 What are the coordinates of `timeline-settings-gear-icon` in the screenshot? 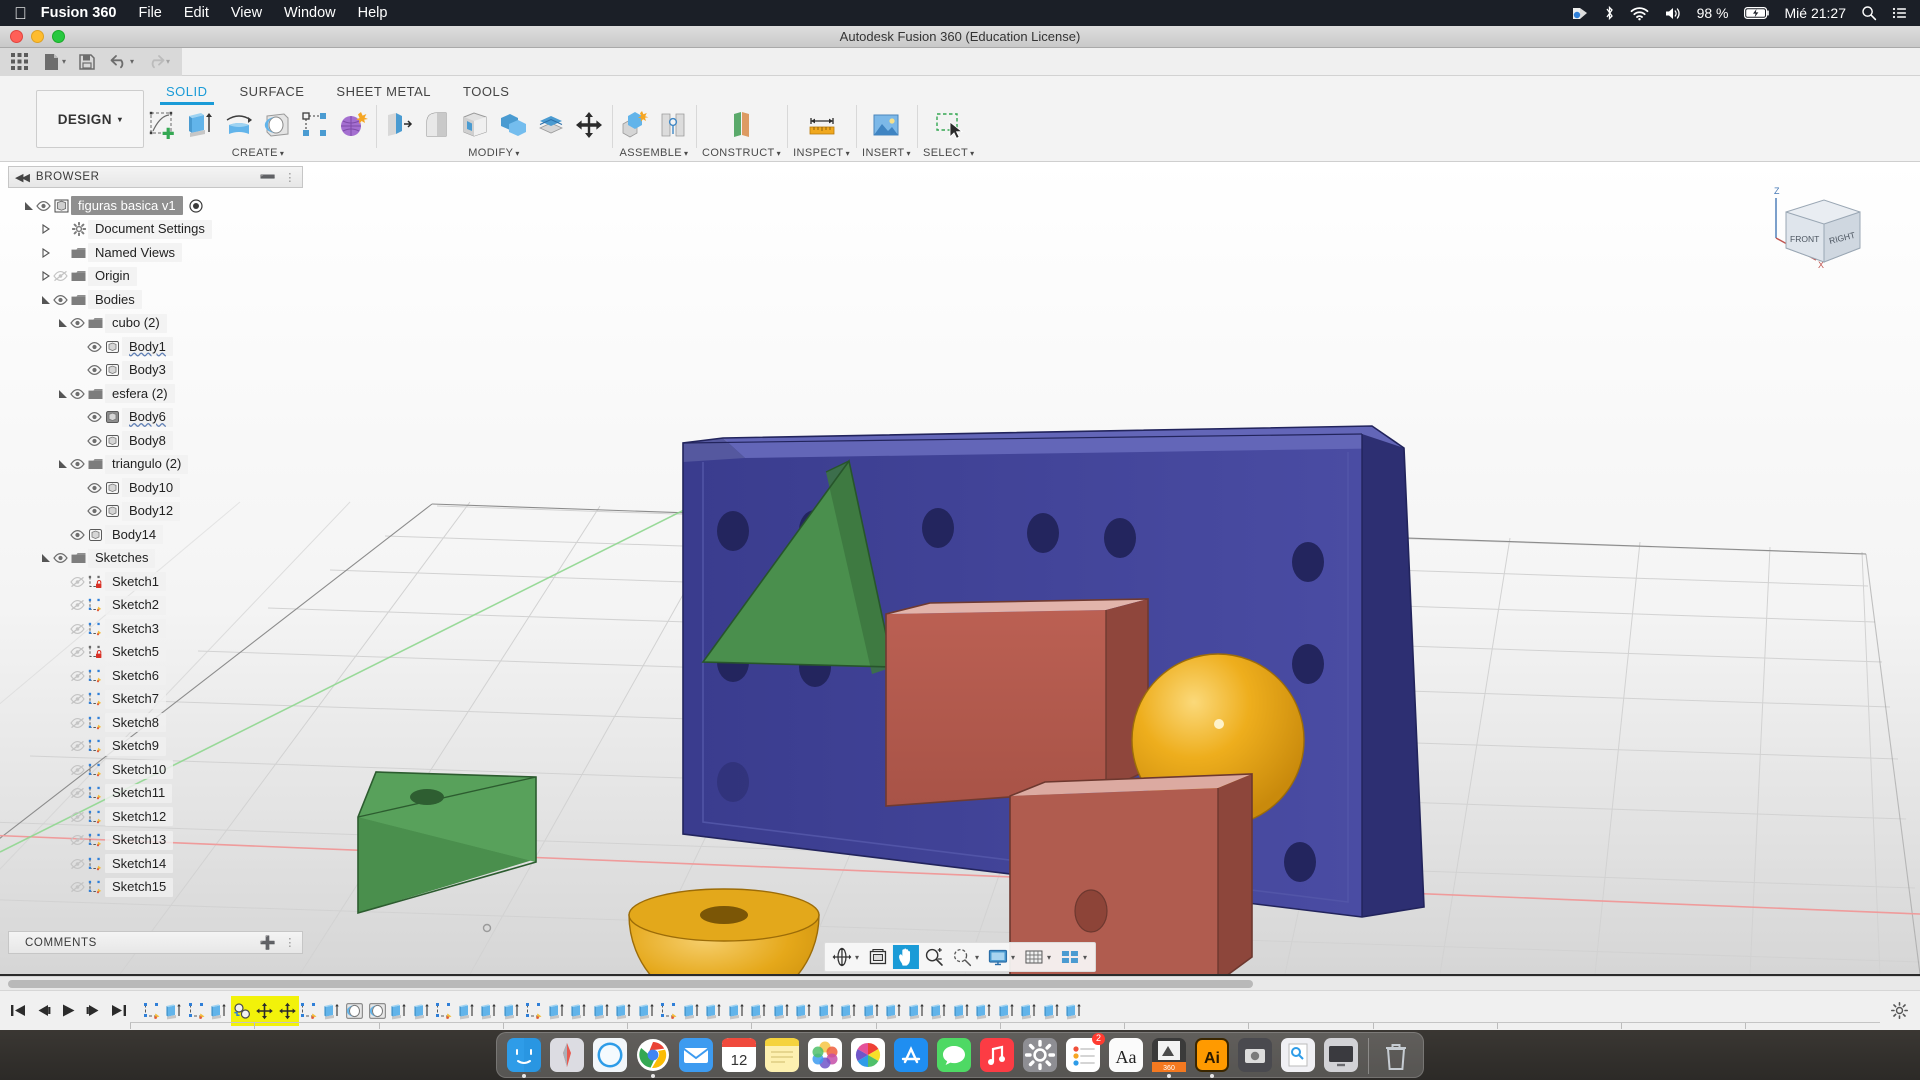 It's located at (1902, 1010).